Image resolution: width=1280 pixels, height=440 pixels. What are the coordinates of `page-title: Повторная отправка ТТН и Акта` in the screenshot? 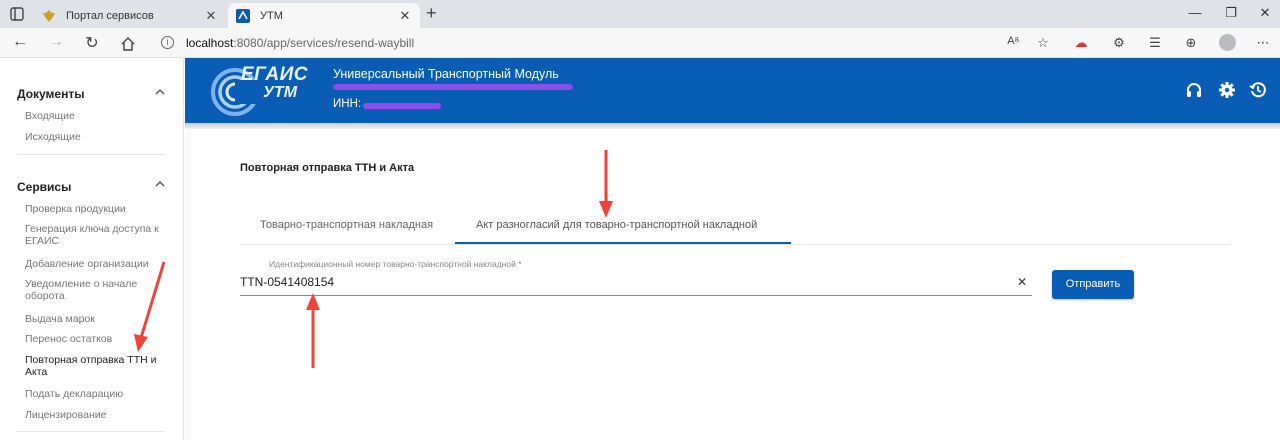 It's located at (327, 168).